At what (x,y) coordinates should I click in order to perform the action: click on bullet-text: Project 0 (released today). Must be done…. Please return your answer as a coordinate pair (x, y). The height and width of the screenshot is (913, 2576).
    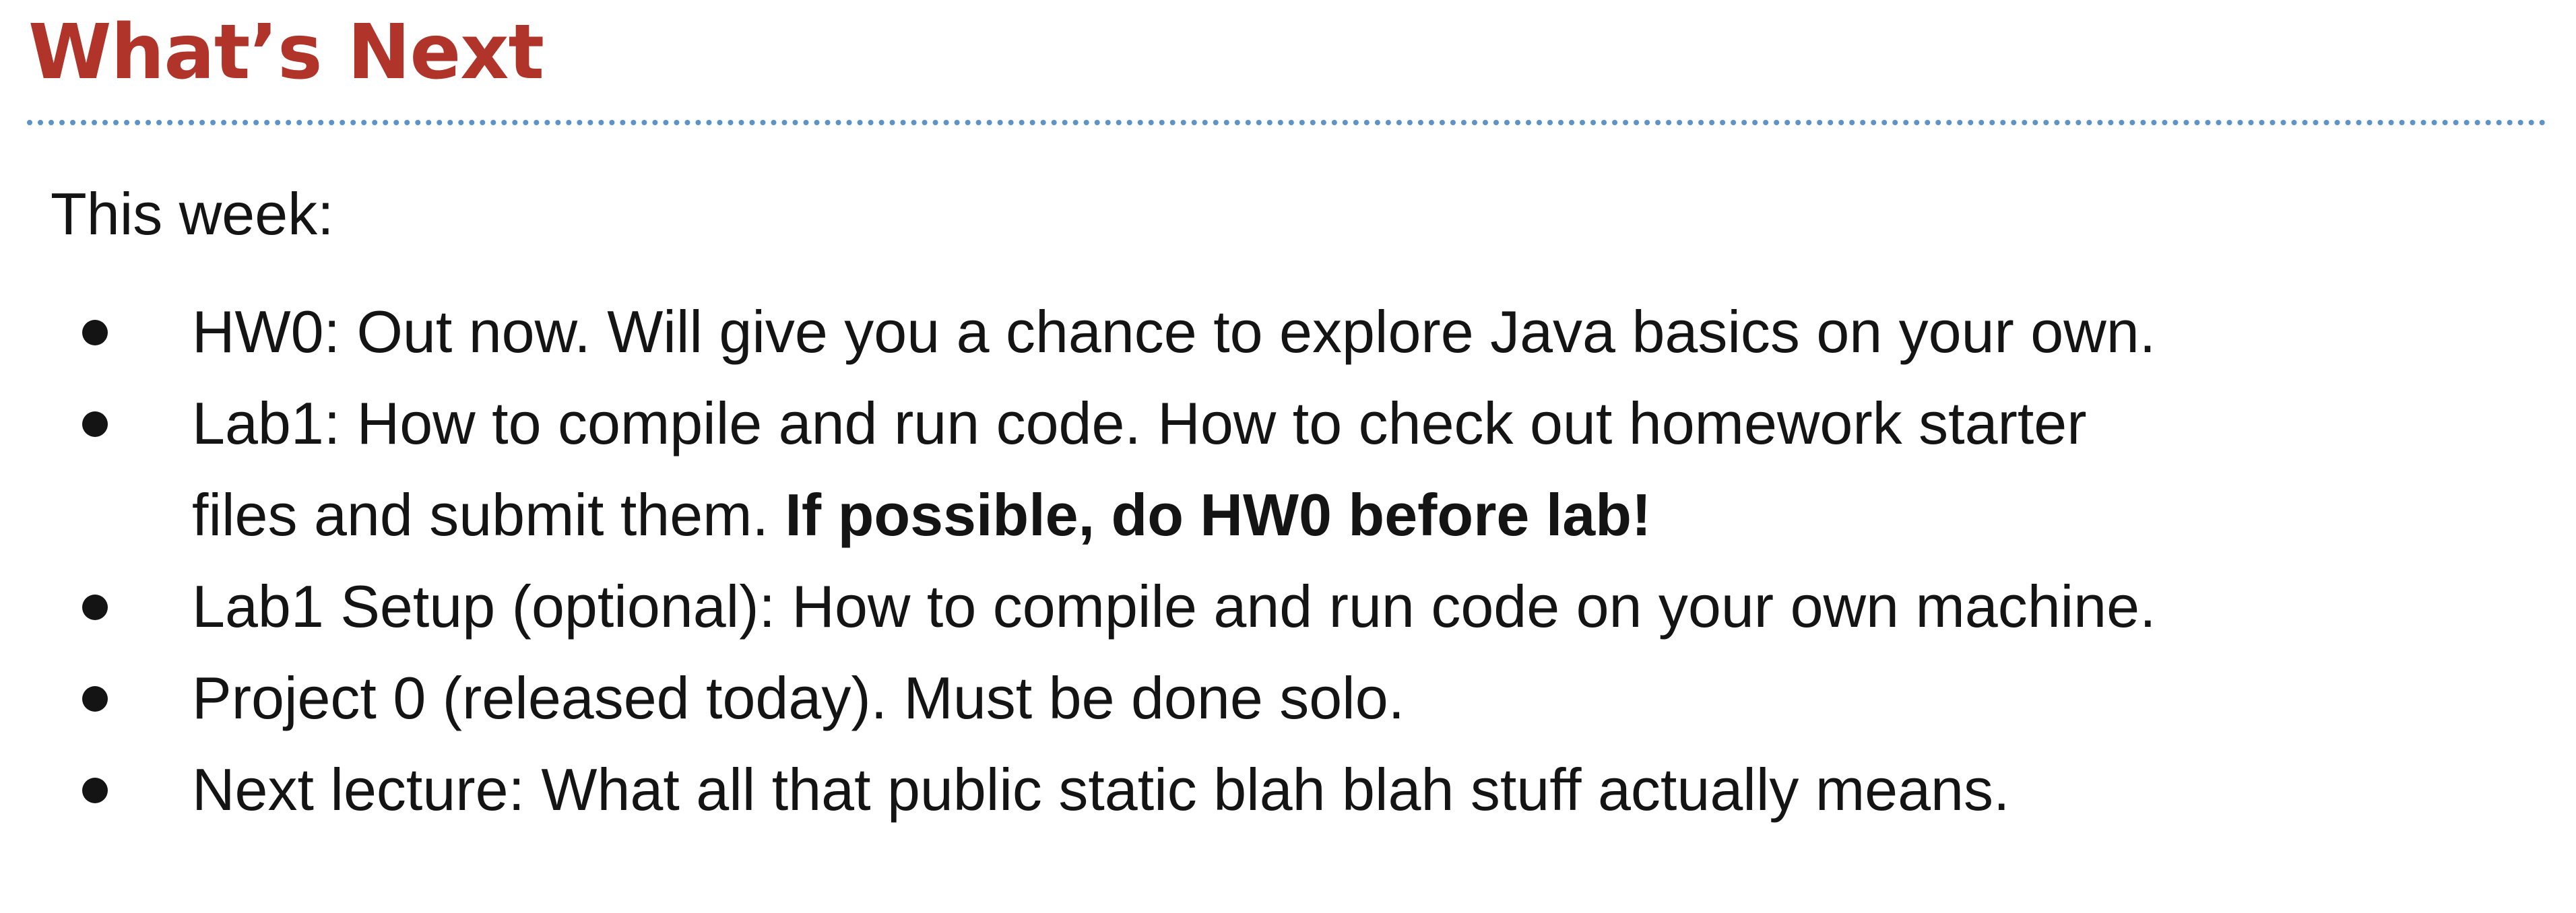
    Looking at the image, I should click on (799, 698).